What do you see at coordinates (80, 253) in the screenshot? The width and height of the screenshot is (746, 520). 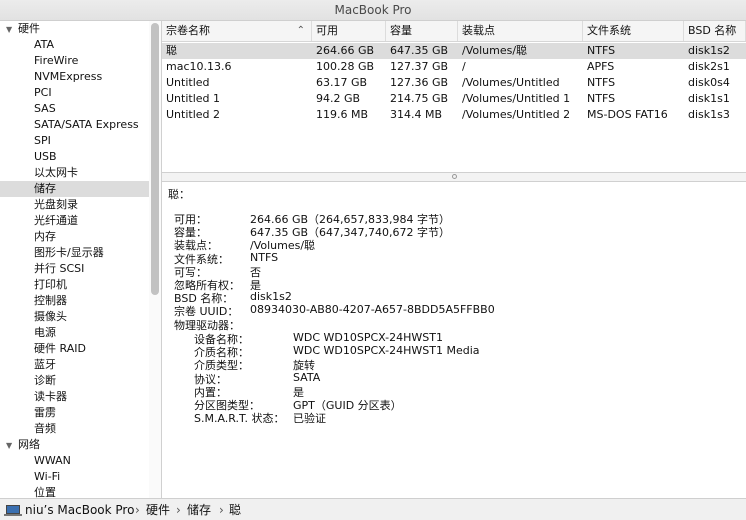 I see `sidebar-item: 图形卡/显示器` at bounding box center [80, 253].